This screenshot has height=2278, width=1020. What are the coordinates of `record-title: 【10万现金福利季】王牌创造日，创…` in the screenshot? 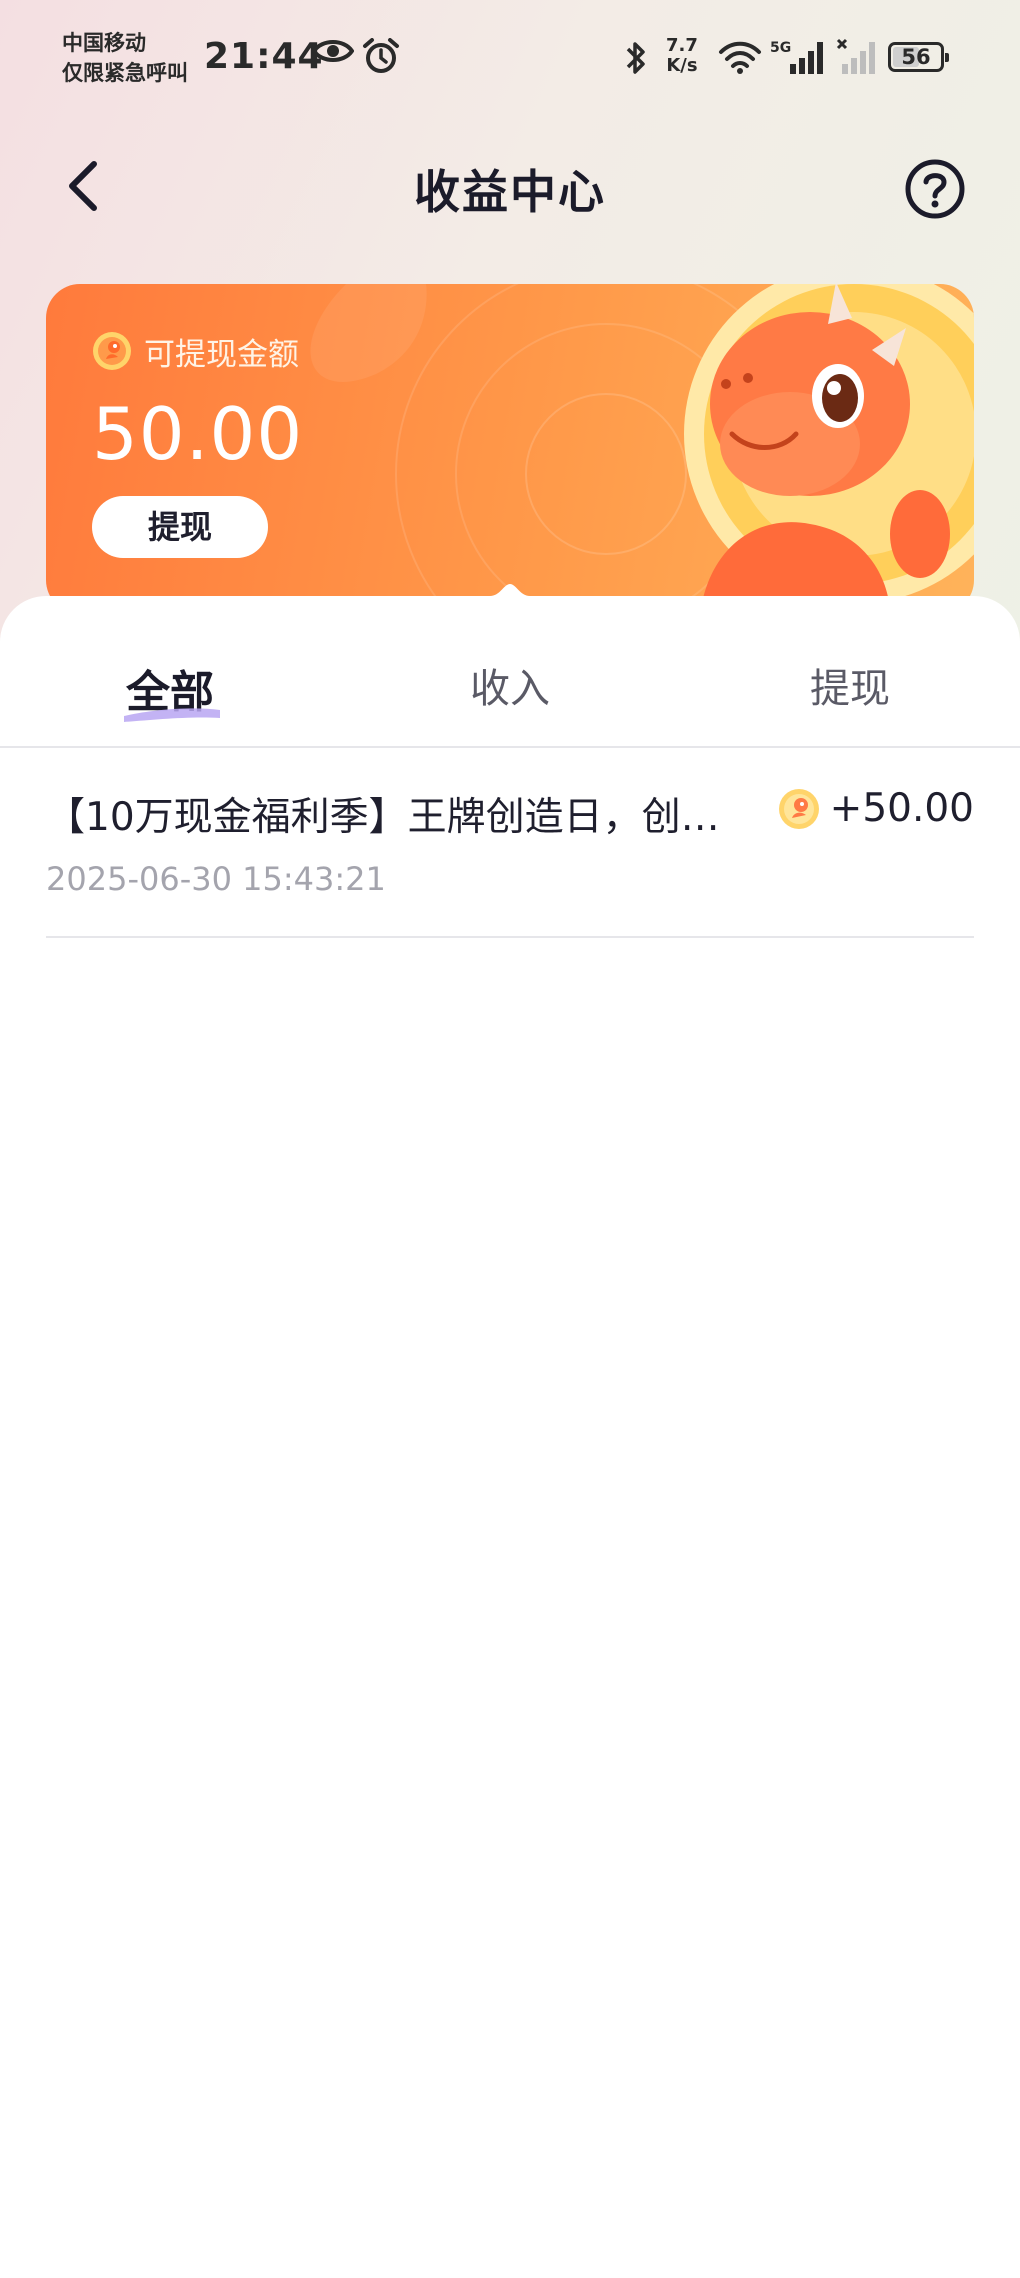 It's located at (383, 817).